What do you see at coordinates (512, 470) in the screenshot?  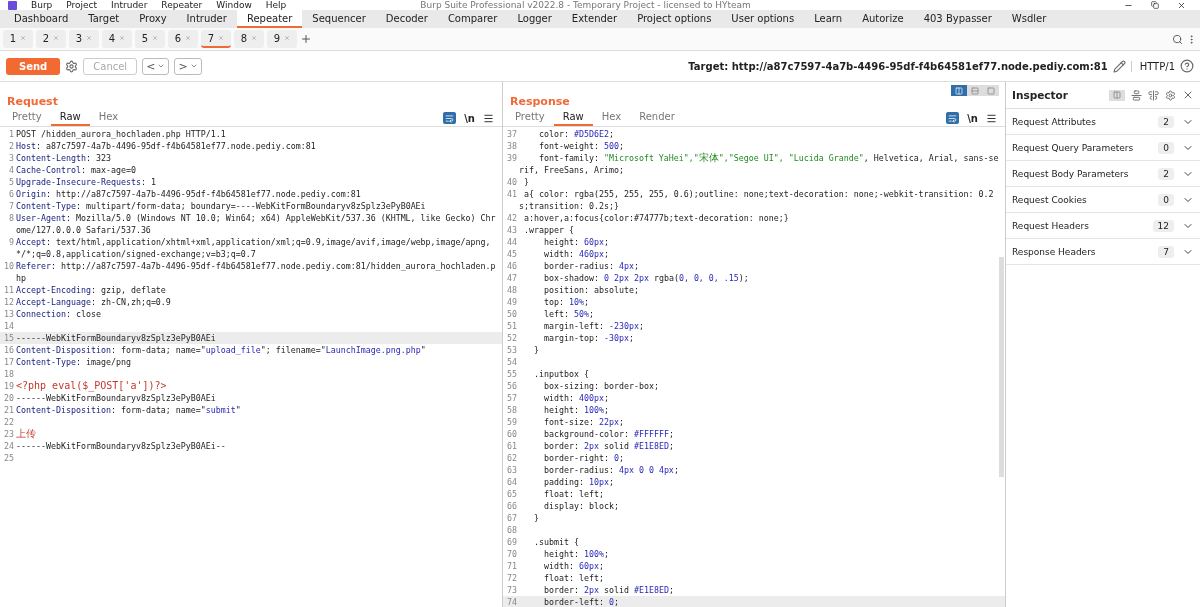 I see `line-number: 63` at bounding box center [512, 470].